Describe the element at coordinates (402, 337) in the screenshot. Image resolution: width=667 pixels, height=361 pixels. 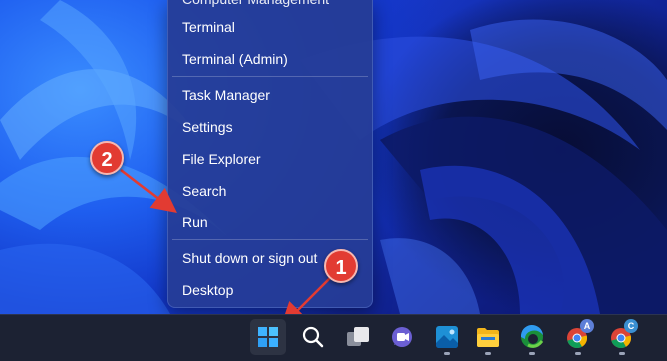
I see `teams-chat-icon` at that location.